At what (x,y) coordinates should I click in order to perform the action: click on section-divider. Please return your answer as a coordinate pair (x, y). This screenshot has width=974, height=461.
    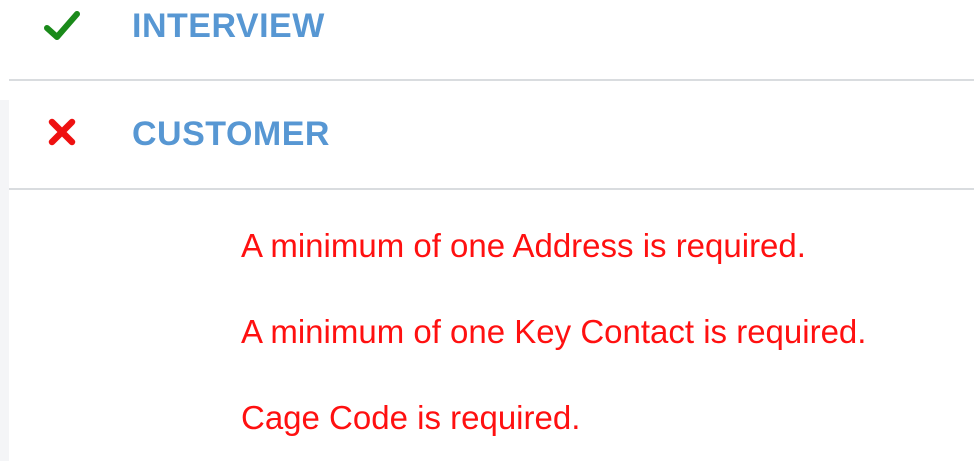
    Looking at the image, I should click on (491, 189).